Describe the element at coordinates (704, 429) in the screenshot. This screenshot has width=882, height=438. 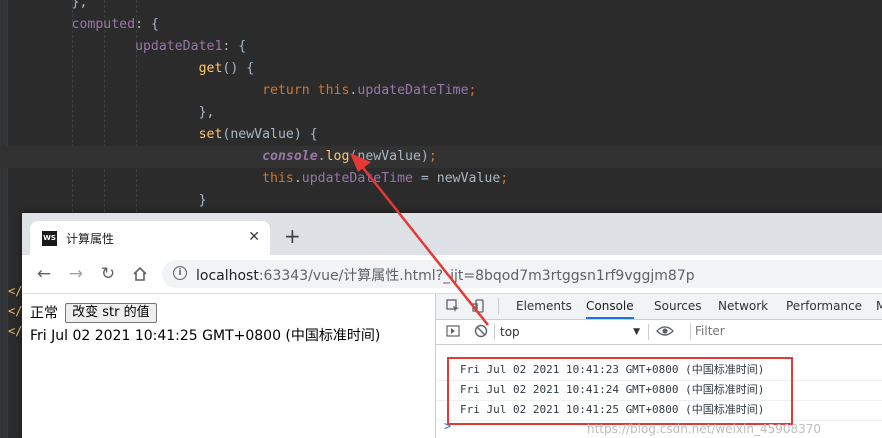
I see `watermark: https://blog.csdn.net/weixin_45908370` at that location.